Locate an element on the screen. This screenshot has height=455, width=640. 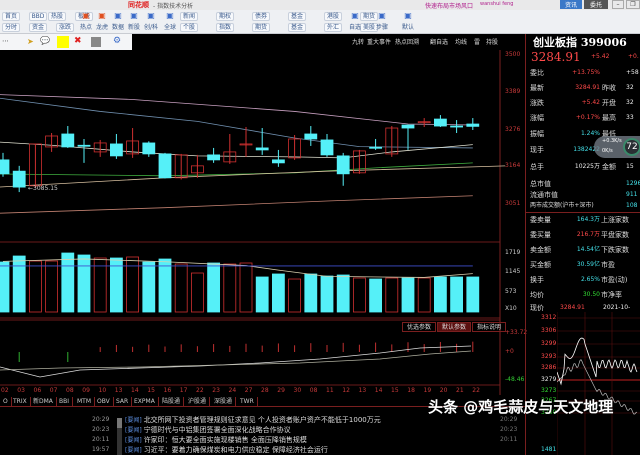
news-scrollbar is located at coordinates (119, 436).